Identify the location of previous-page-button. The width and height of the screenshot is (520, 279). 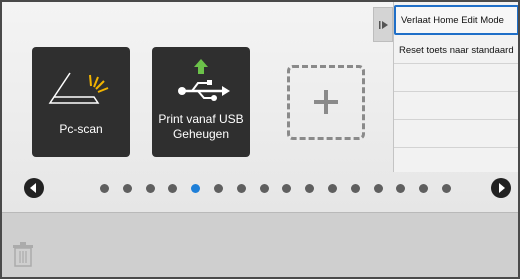
(34, 188).